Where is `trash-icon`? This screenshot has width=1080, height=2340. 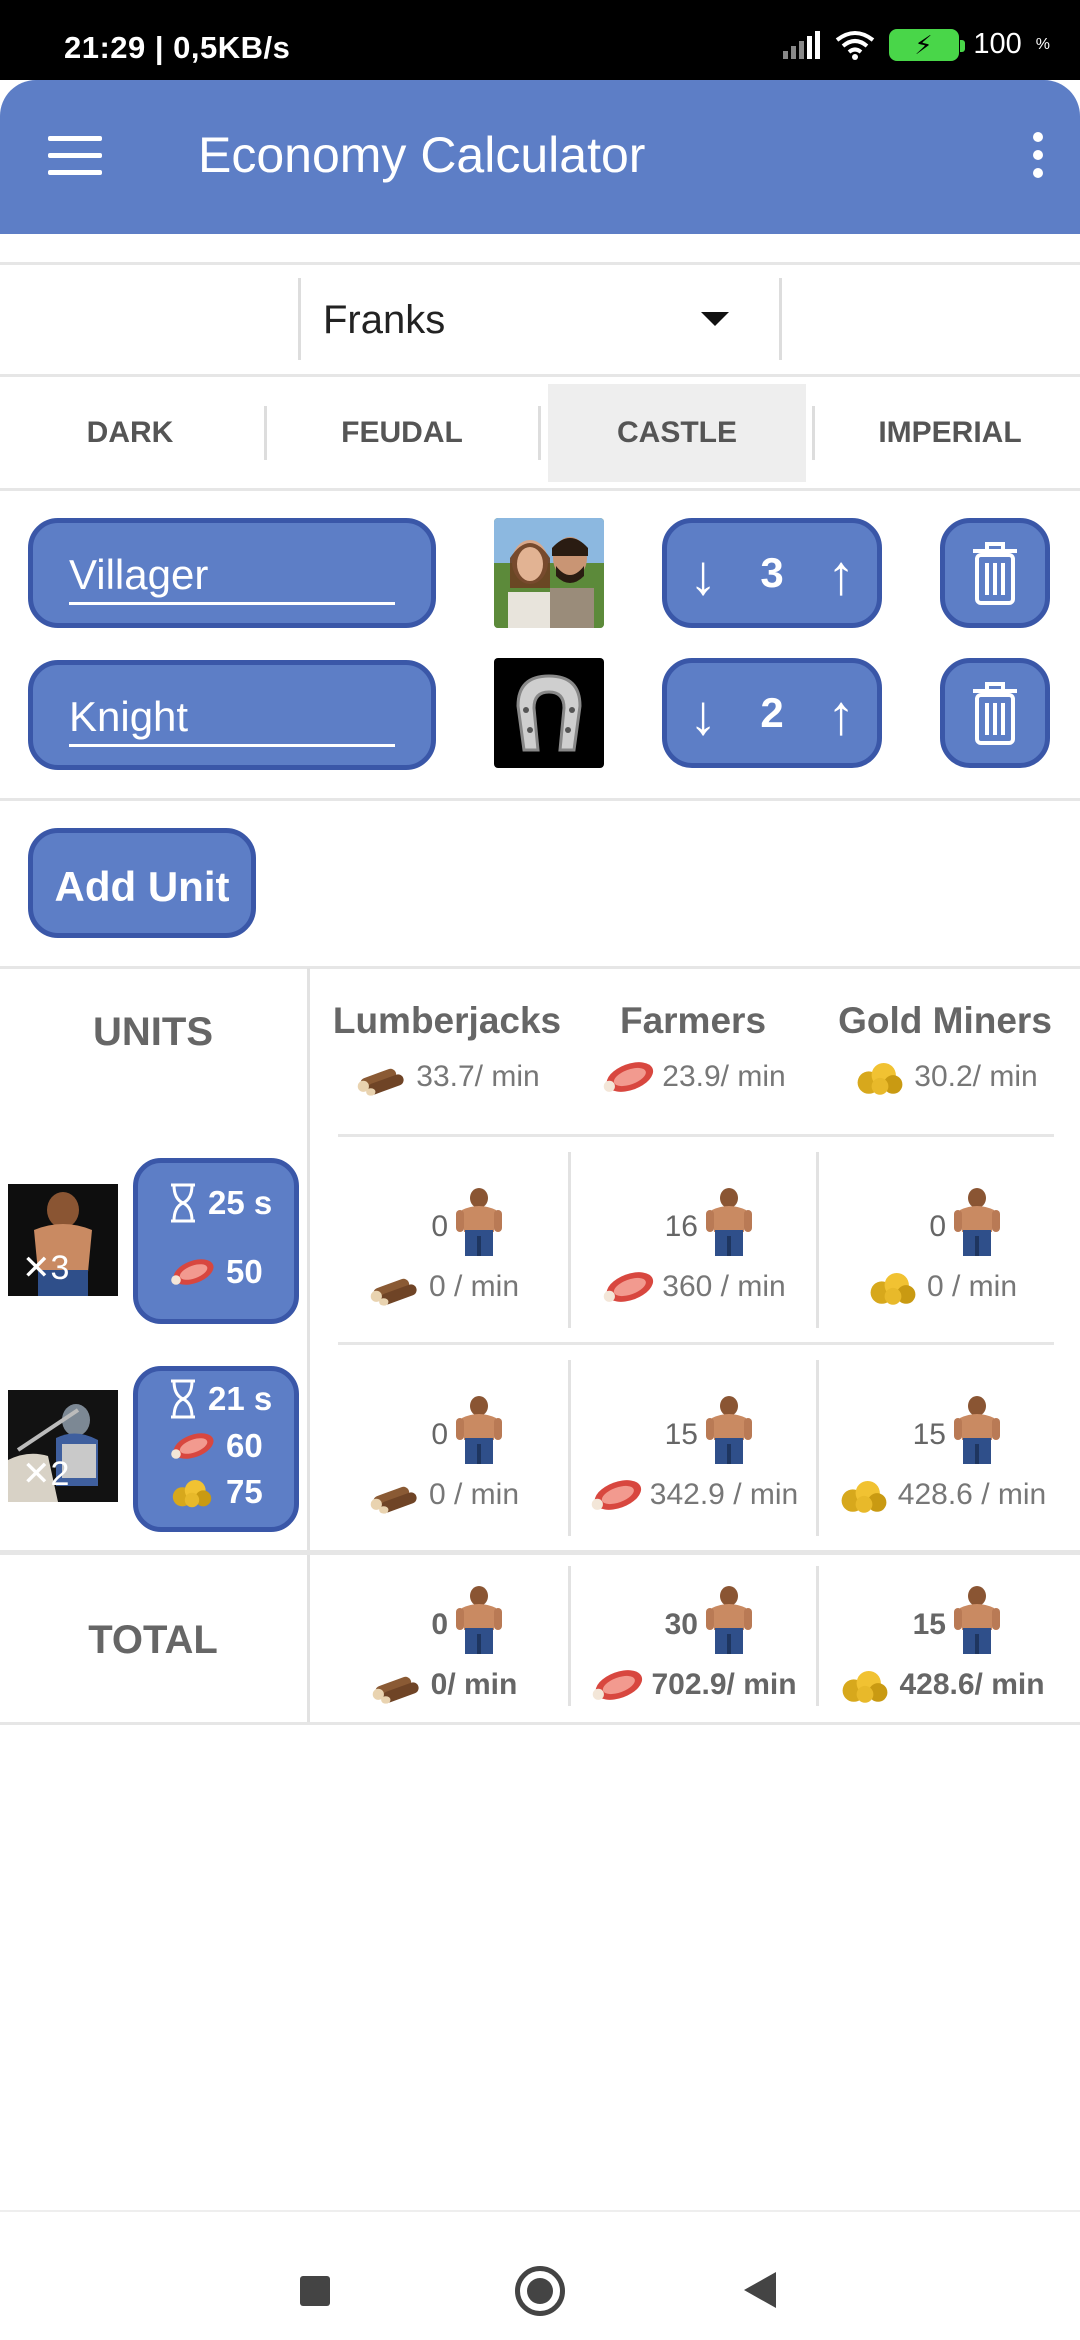 trash-icon is located at coordinates (995, 713).